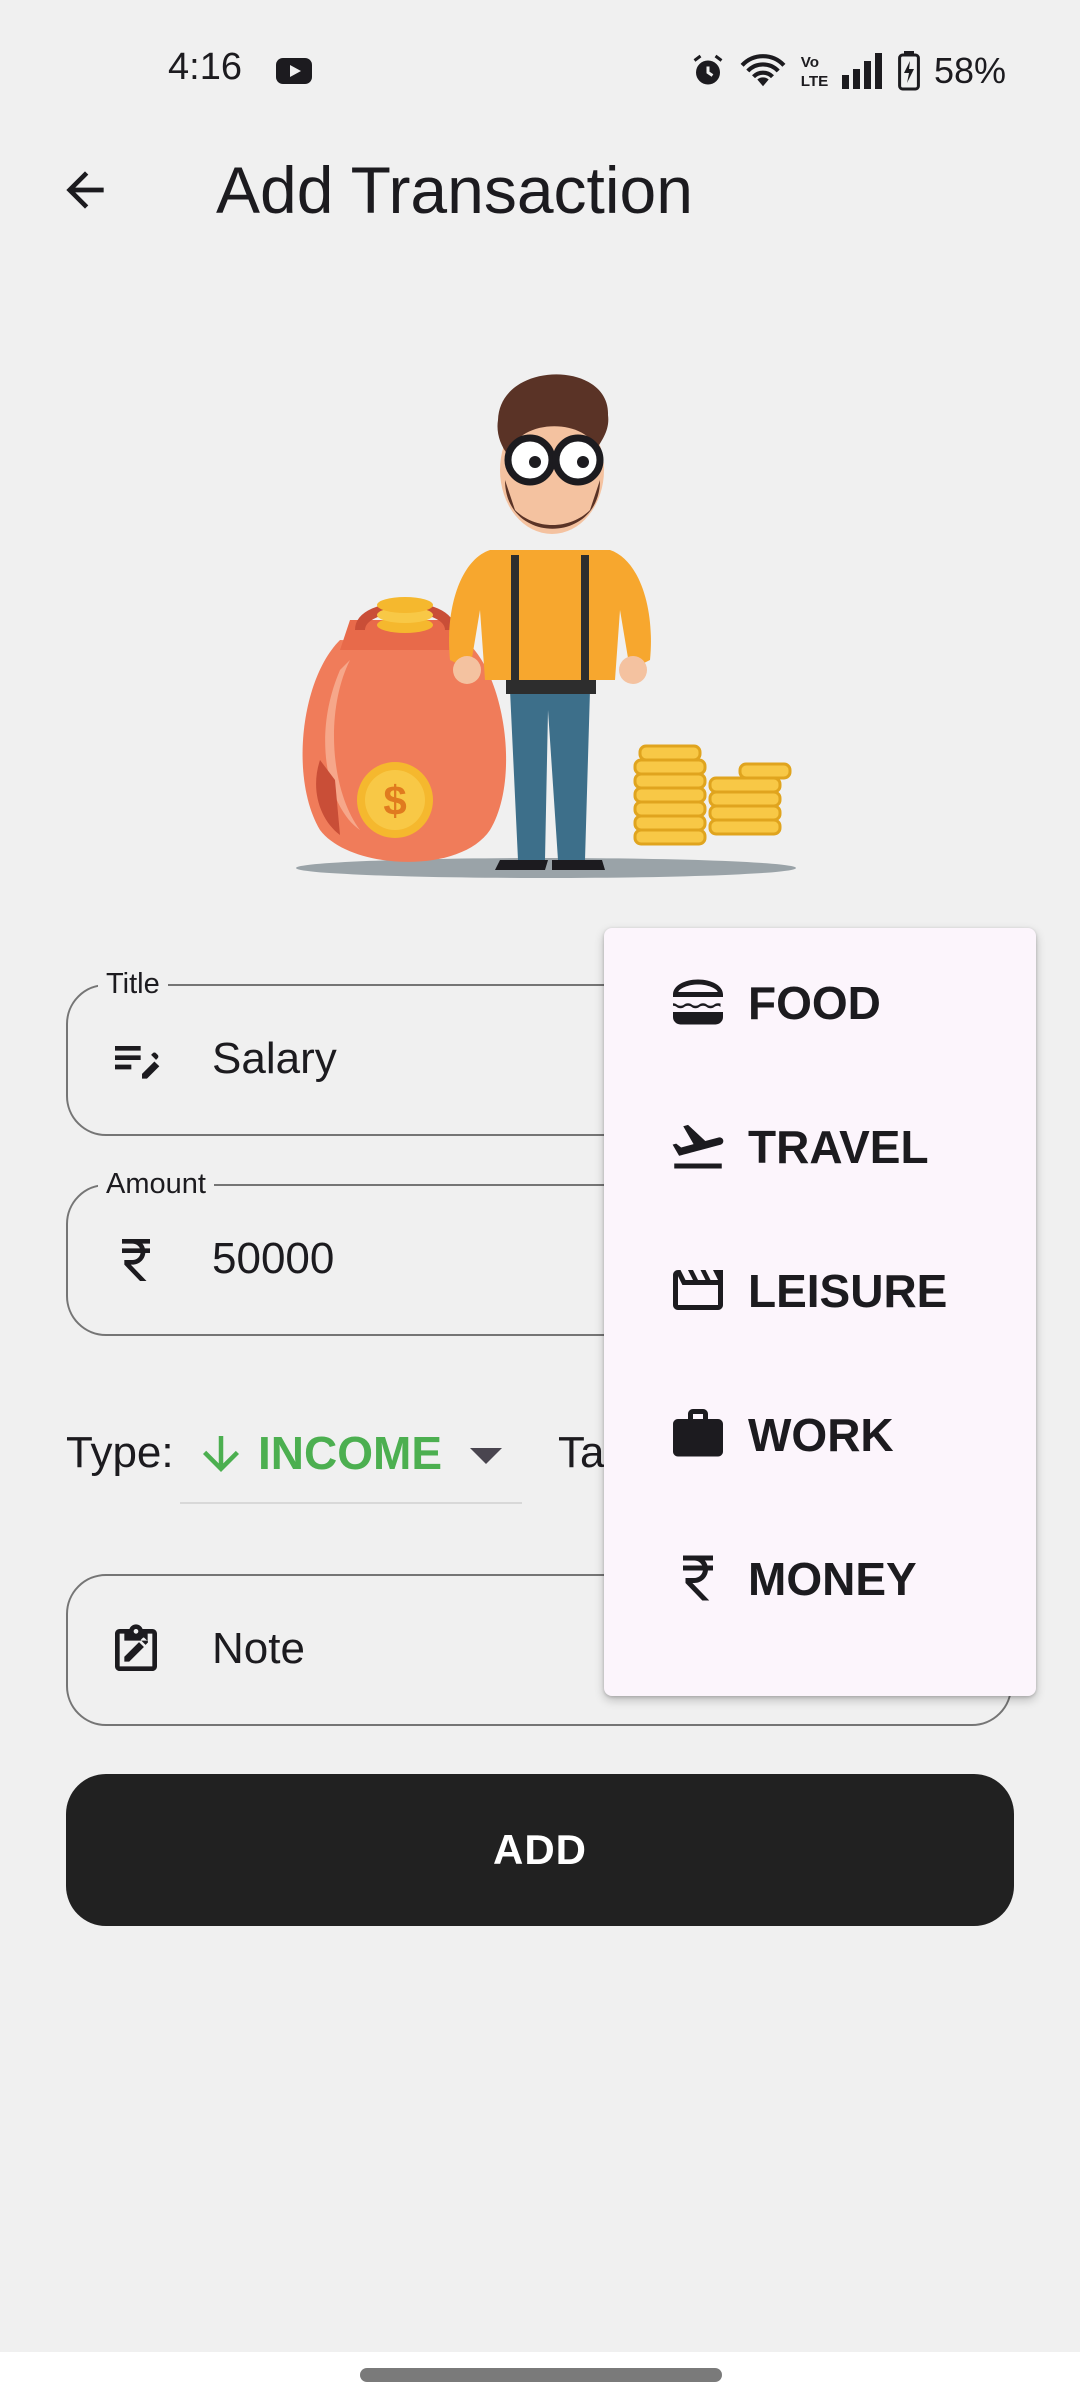 The width and height of the screenshot is (1080, 2400). What do you see at coordinates (848, 1291) in the screenshot?
I see `menu-item-label: LEISURE` at bounding box center [848, 1291].